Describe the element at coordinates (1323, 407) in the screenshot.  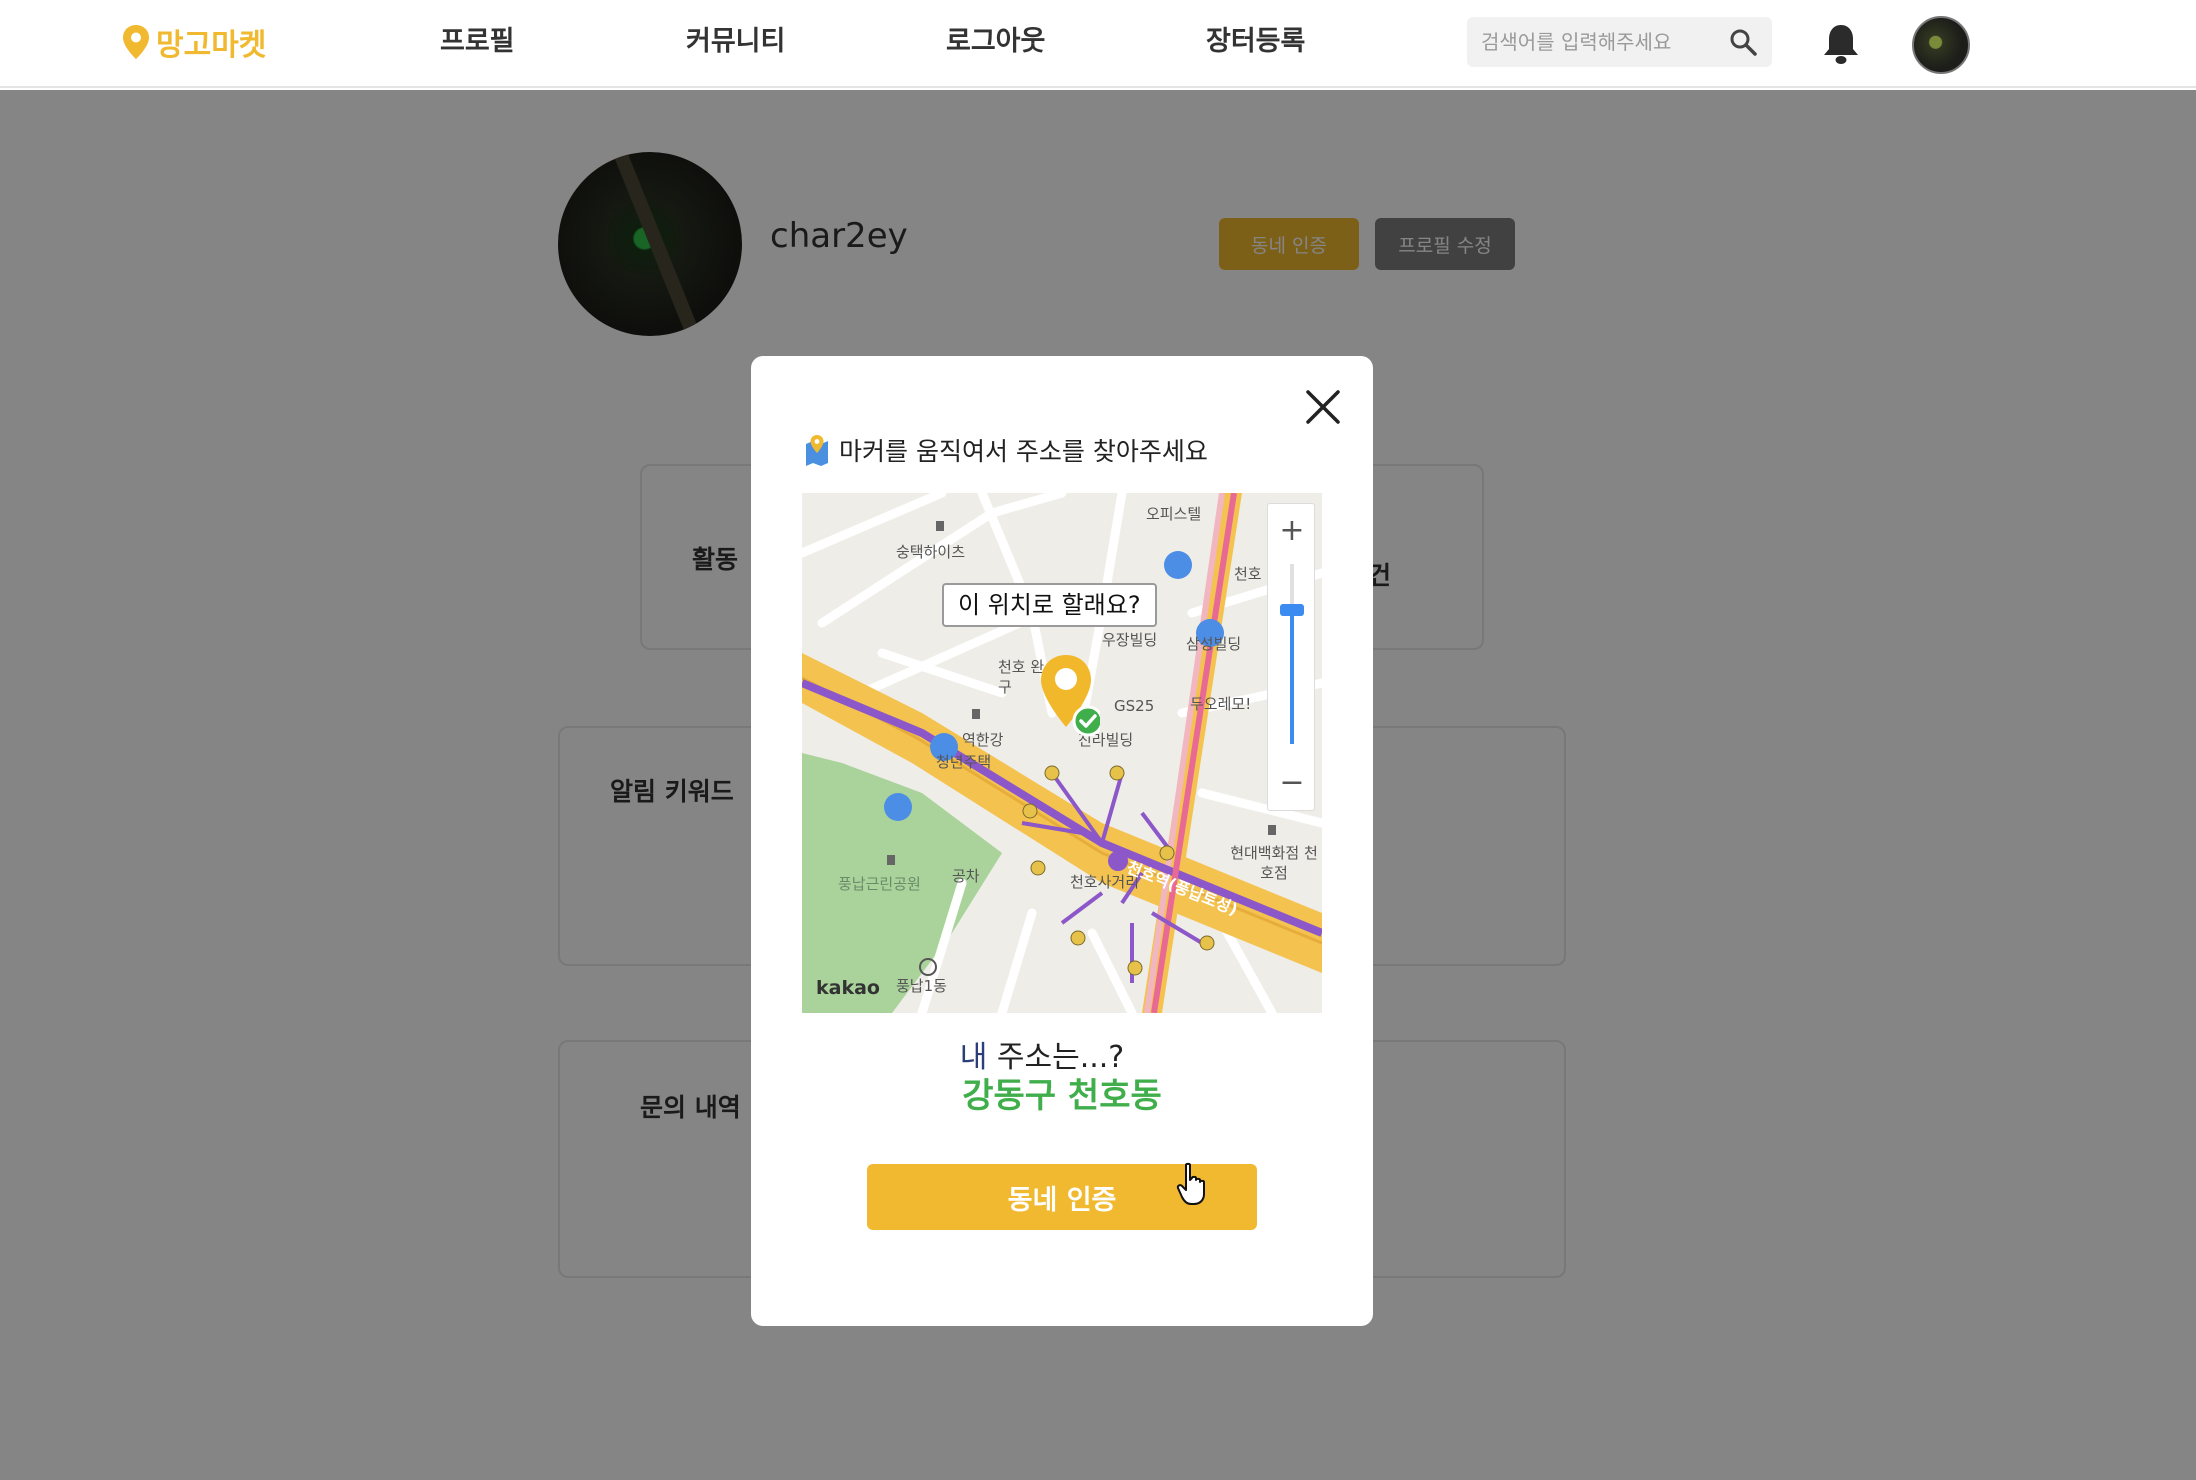
I see `close-icon` at that location.